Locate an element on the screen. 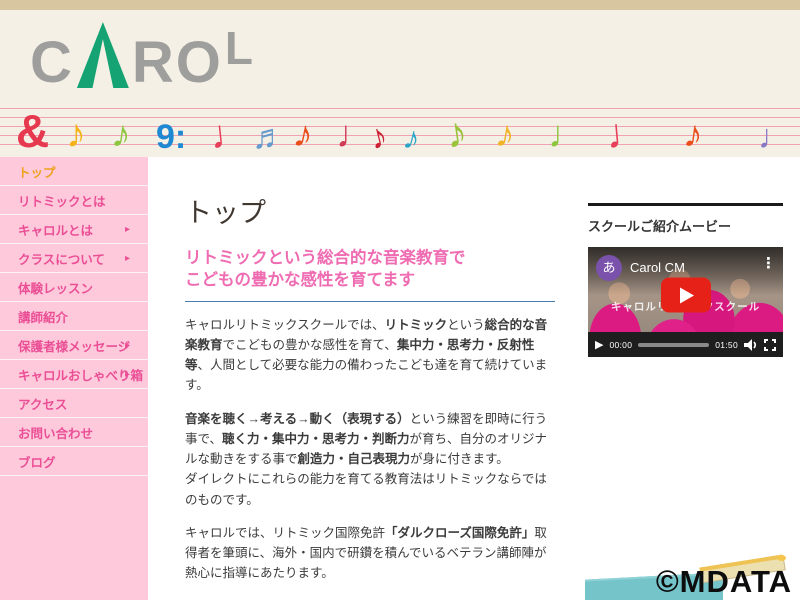  text-segment: キャロルリトミックスクールでは、 is located at coordinates (285, 324).